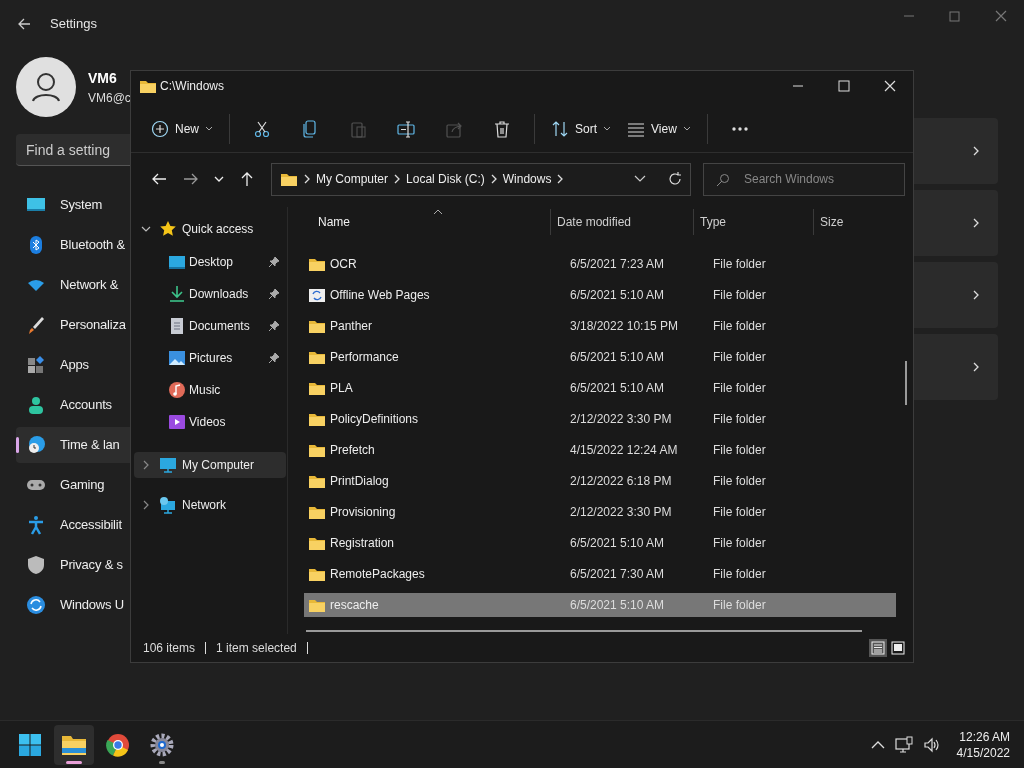  What do you see at coordinates (210, 294) in the screenshot?
I see `nav-tree-item: Downloads` at bounding box center [210, 294].